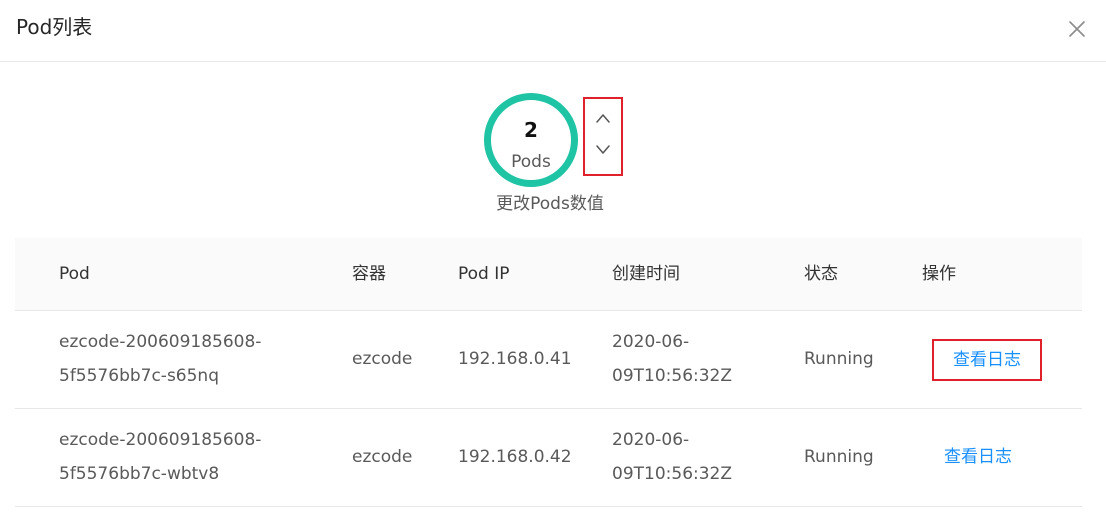 This screenshot has height=526, width=1106. Describe the element at coordinates (160, 457) in the screenshot. I see `pod-name-cell: ezcode-200609185608- 5f5576bb7c-wbtv8` at that location.